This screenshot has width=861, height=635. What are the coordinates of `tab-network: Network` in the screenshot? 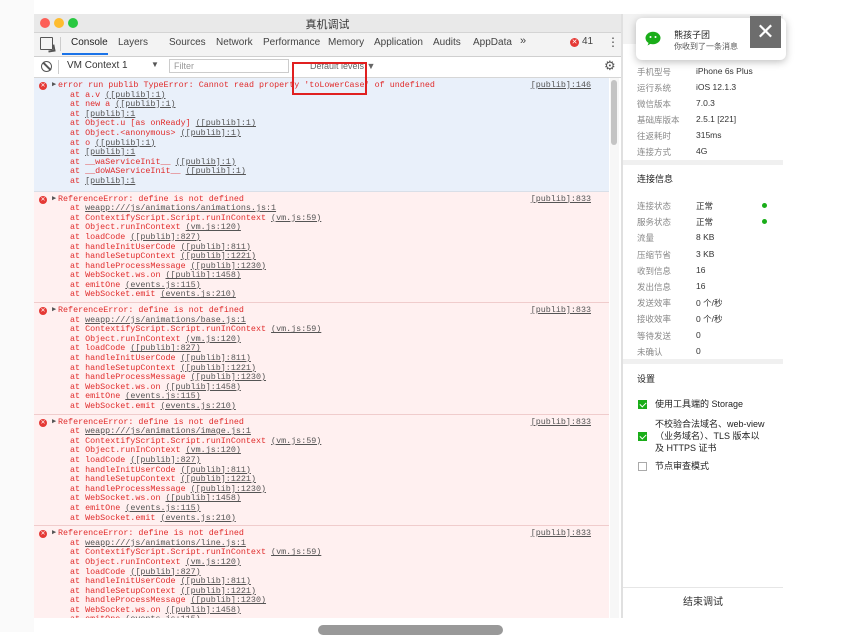 It's located at (234, 42).